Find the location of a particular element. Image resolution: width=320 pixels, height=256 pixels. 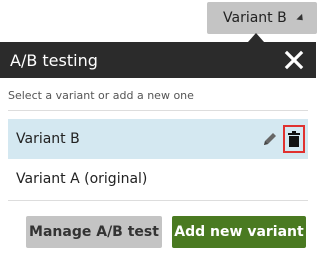

panel-title: A/B testing is located at coordinates (54, 60).